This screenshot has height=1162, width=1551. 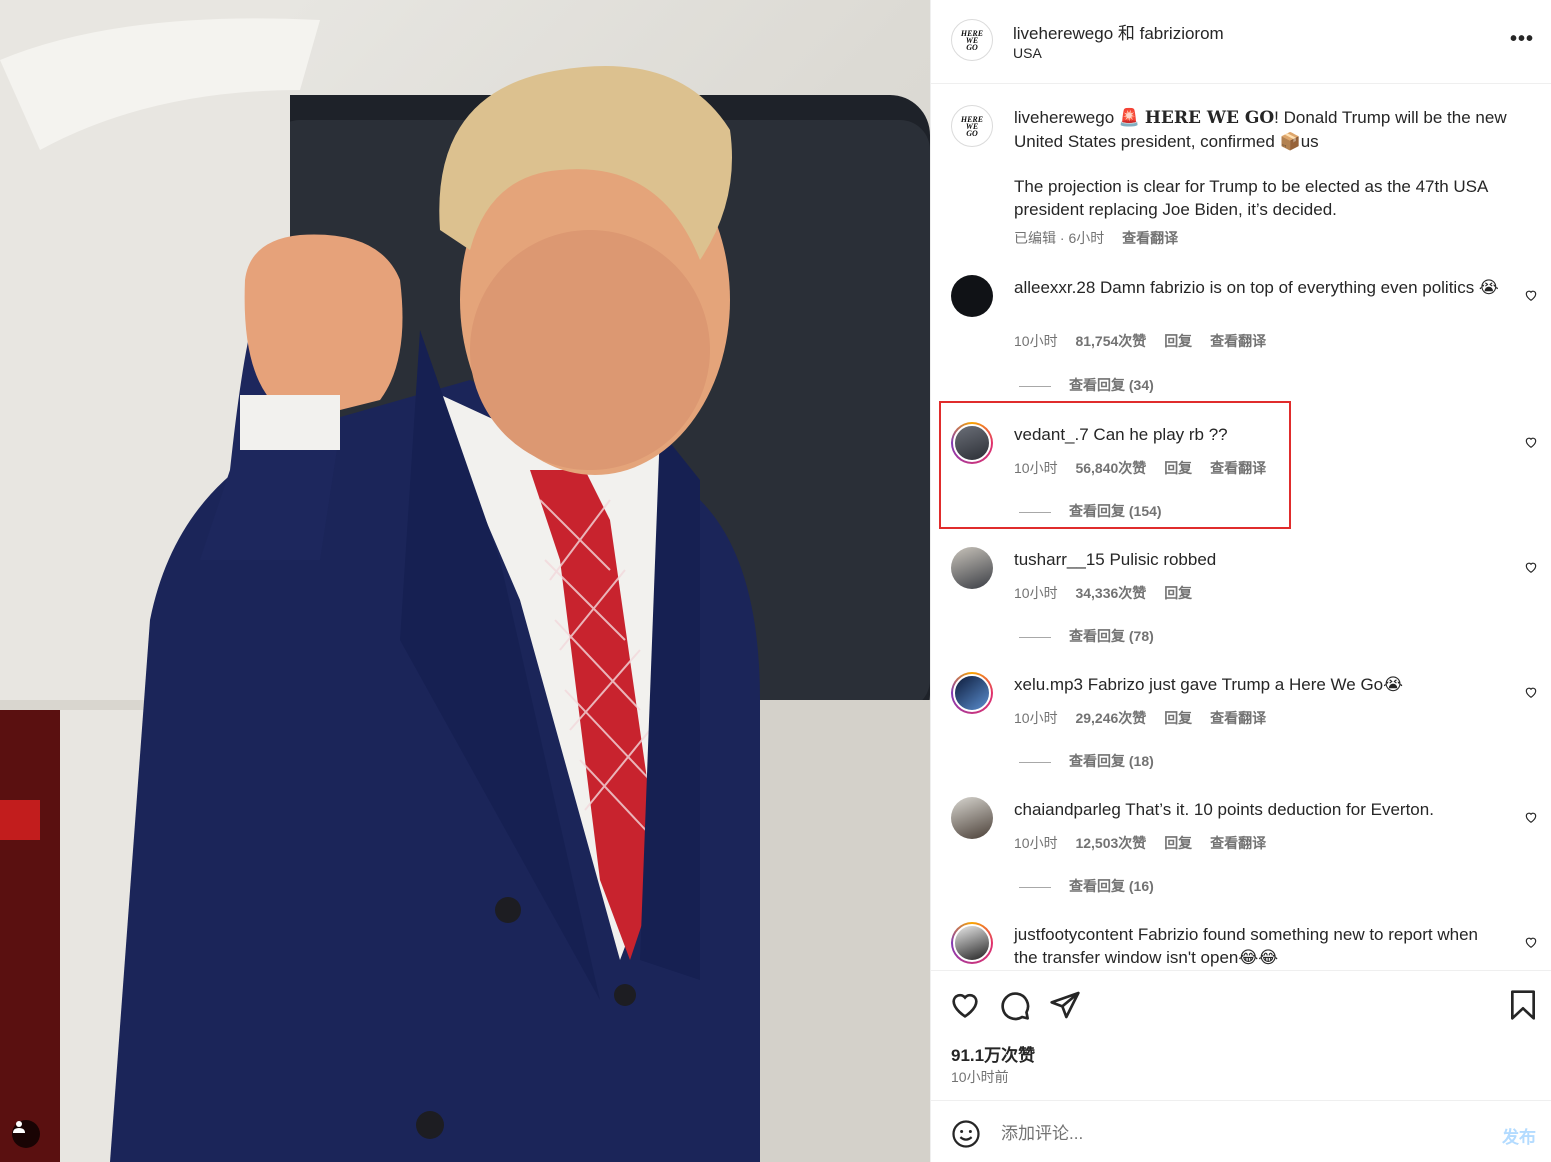 I want to click on user-tag-button, so click(x=26, y=1134).